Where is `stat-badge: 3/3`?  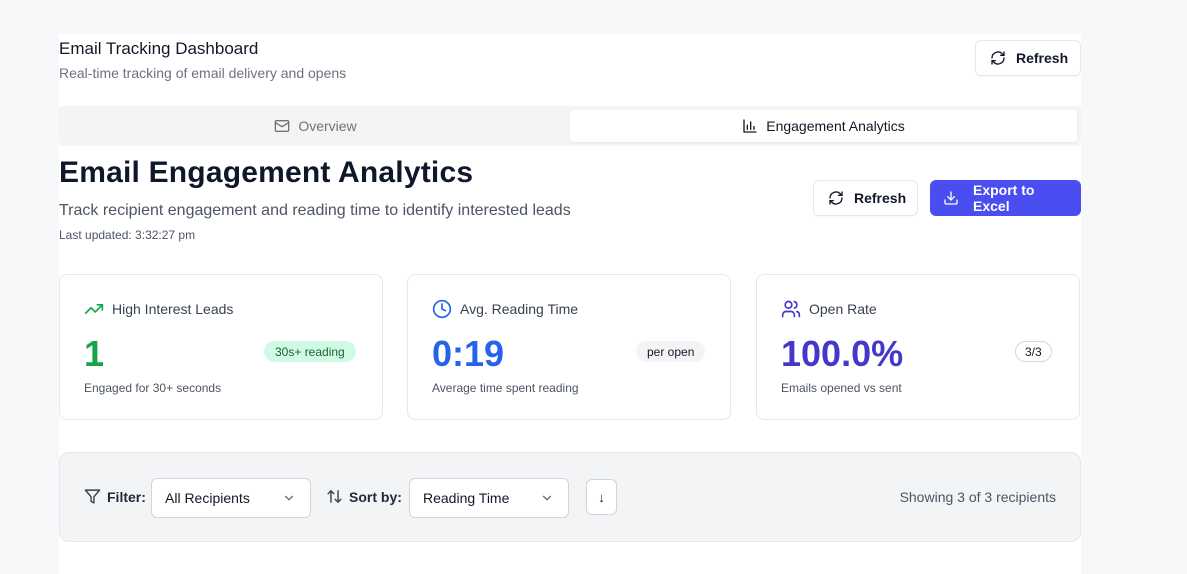
stat-badge: 3/3 is located at coordinates (1033, 351).